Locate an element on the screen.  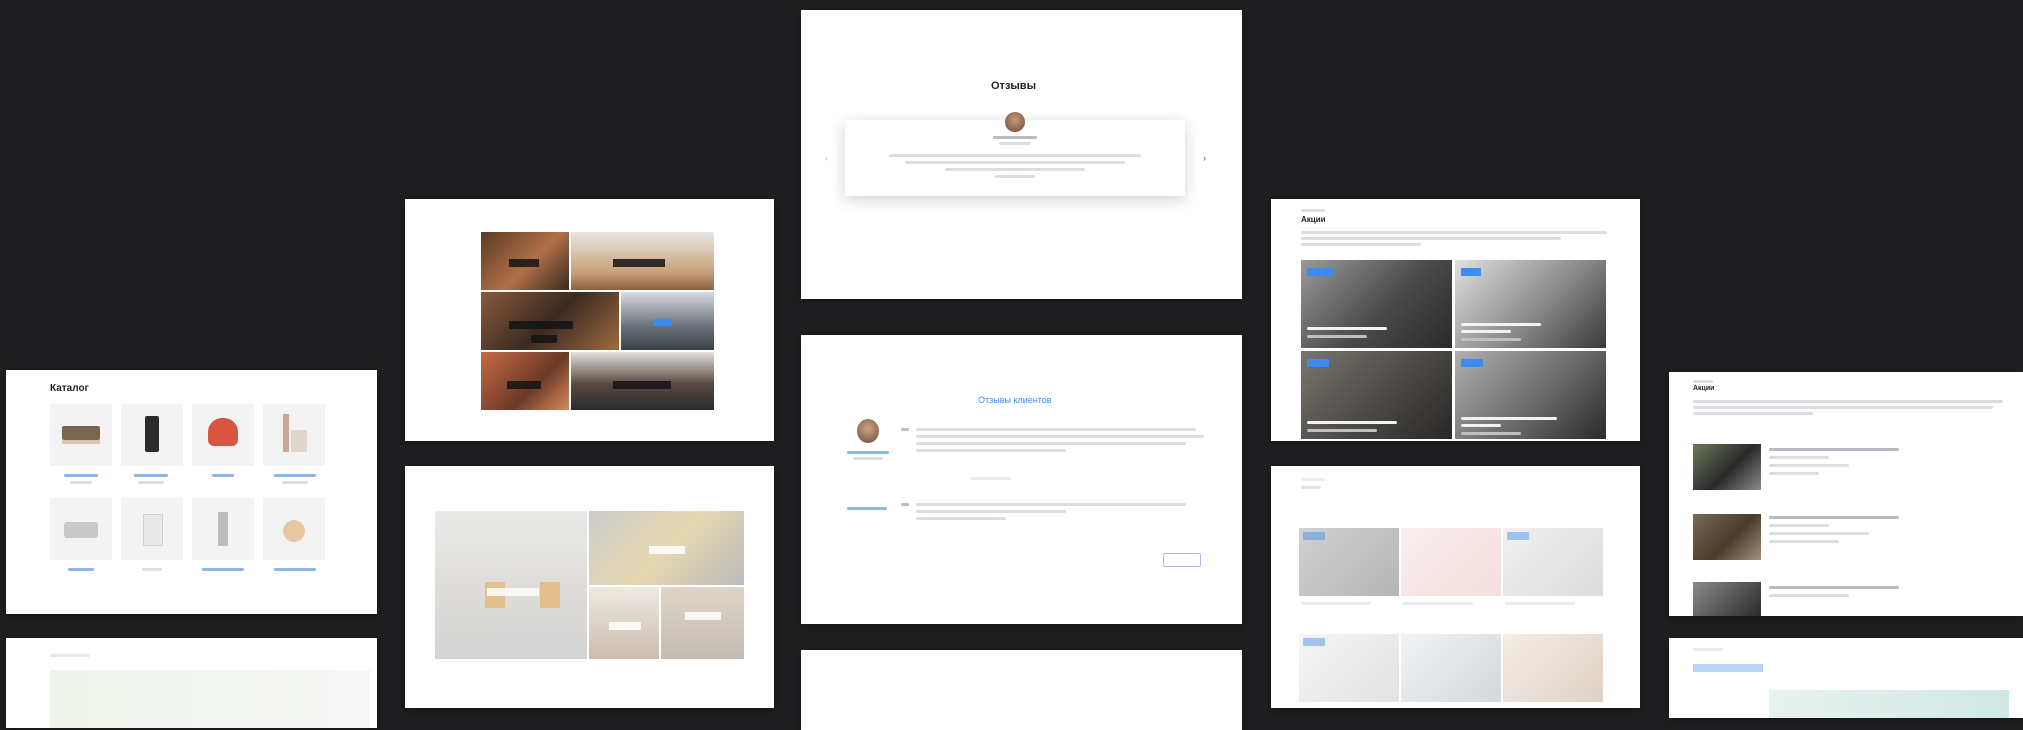
news-grid-screen: Акции is located at coordinates (1455, 320).